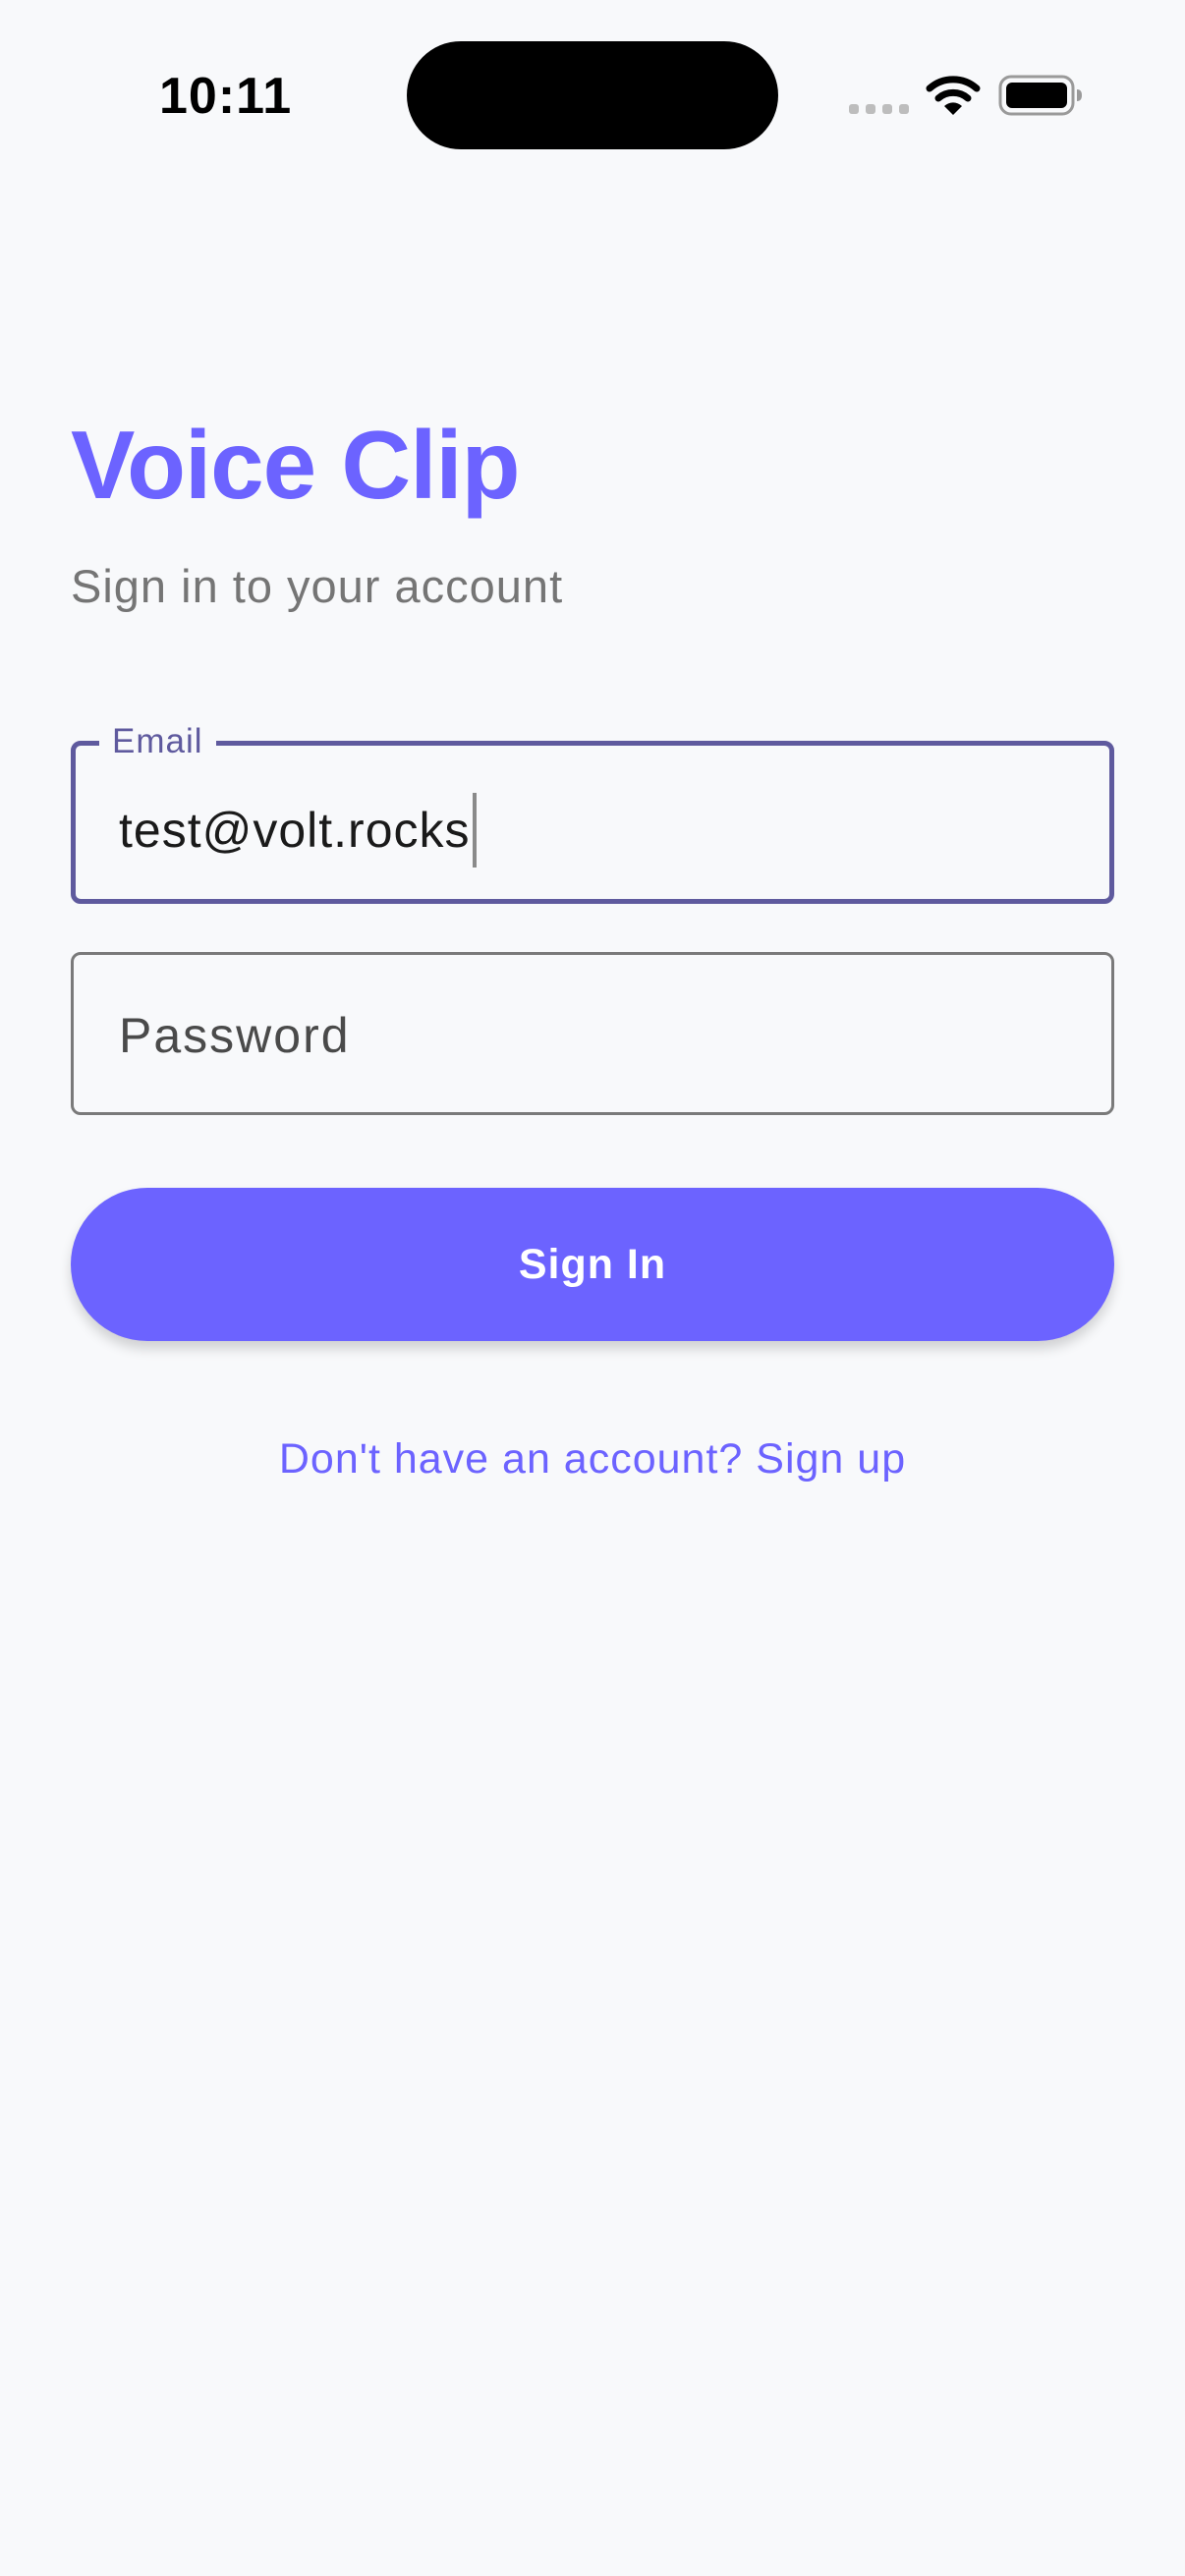 Image resolution: width=1185 pixels, height=2576 pixels. What do you see at coordinates (475, 830) in the screenshot?
I see `text-cursor` at bounding box center [475, 830].